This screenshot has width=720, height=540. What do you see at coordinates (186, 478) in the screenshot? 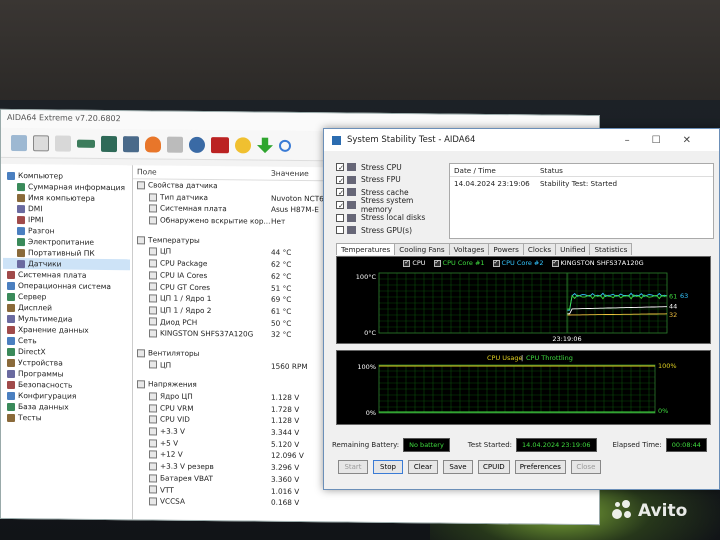
I see `sensor-field: Батарея VBAT` at bounding box center [186, 478].